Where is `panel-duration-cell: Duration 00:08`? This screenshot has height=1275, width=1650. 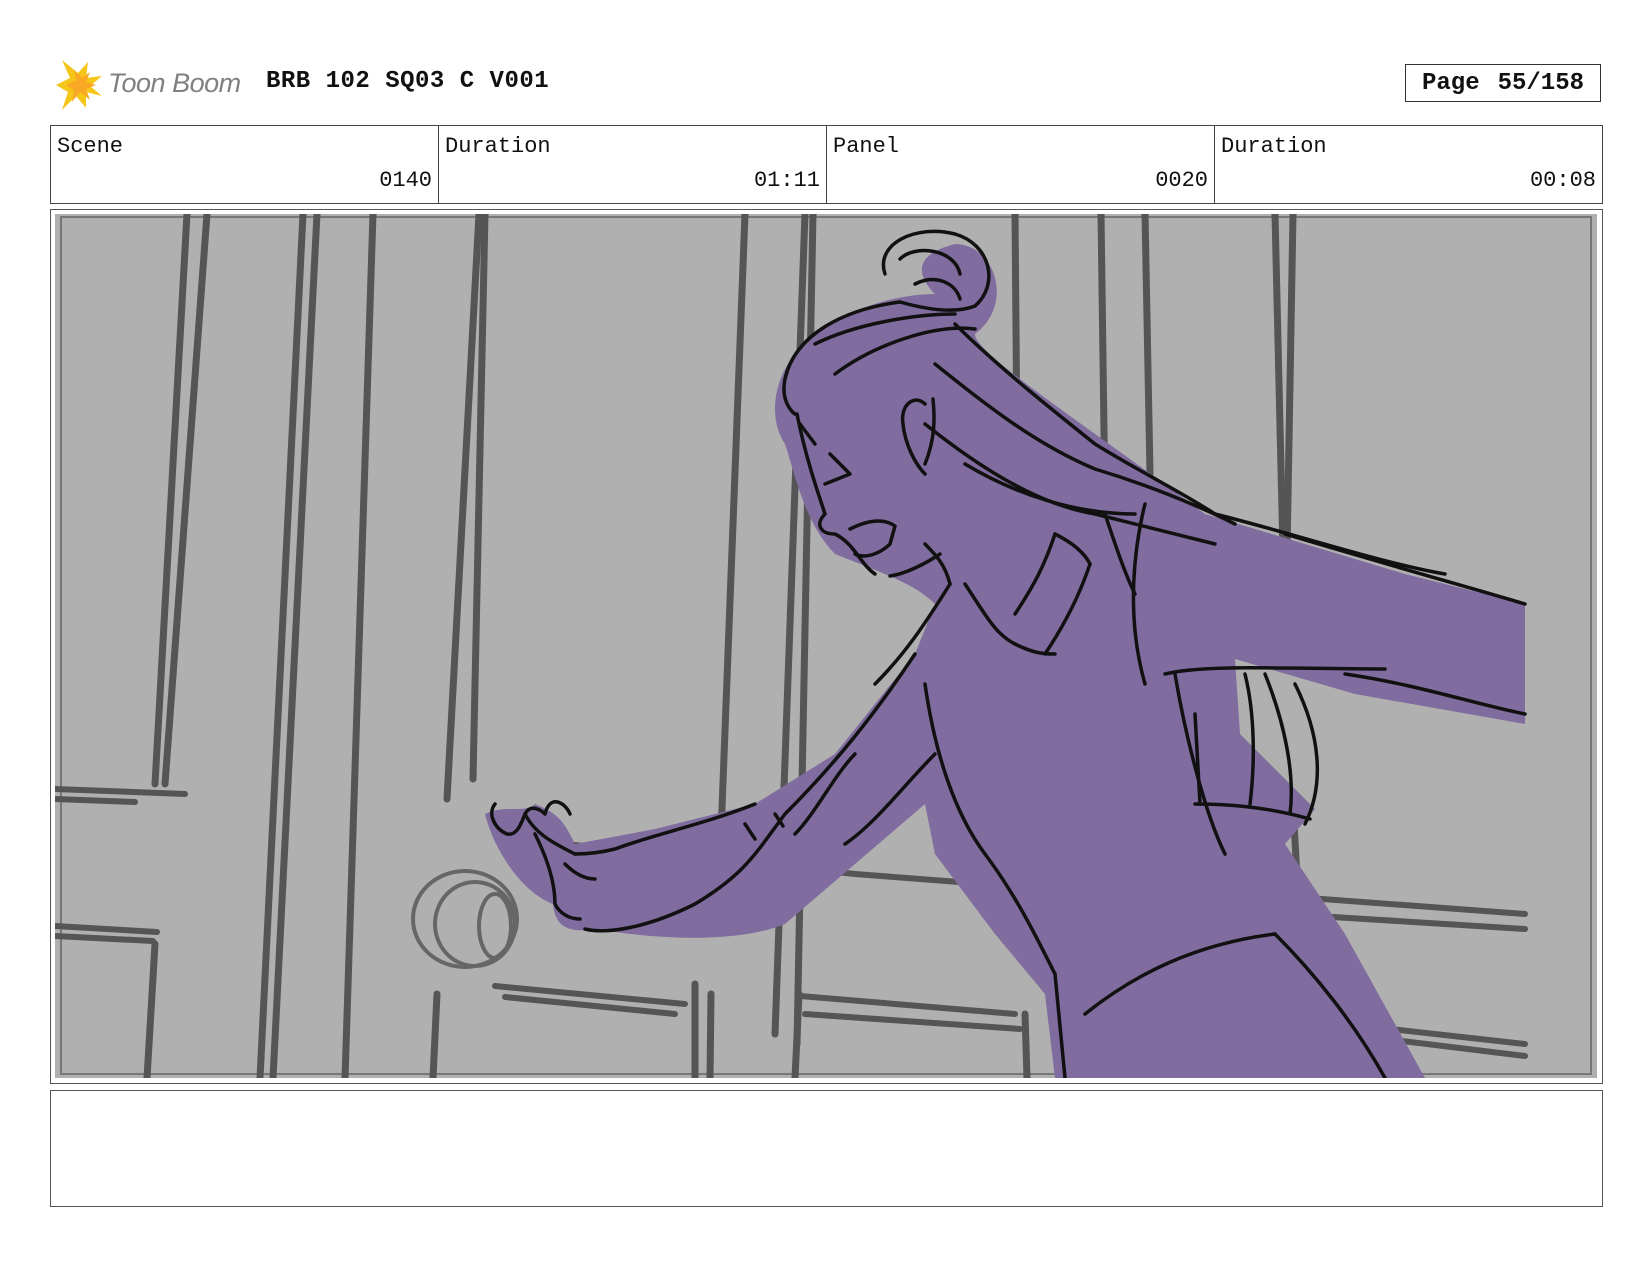 panel-duration-cell: Duration 00:08 is located at coordinates (1408, 164).